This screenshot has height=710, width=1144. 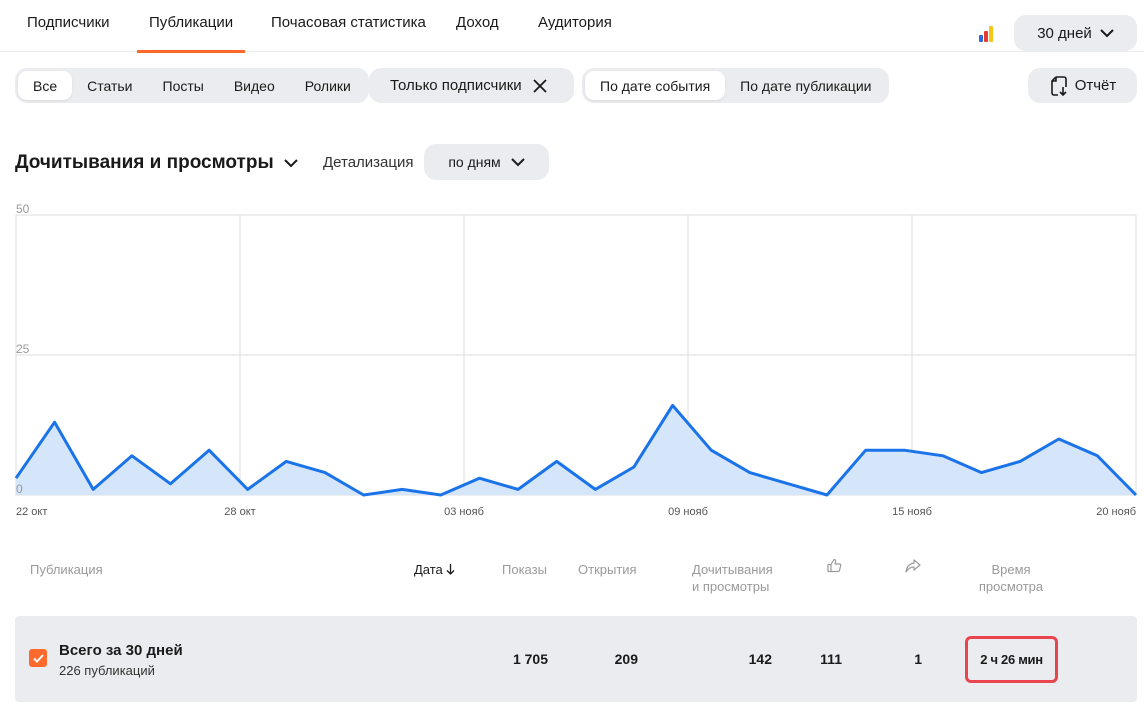 What do you see at coordinates (19, 489) in the screenshot?
I see `y-tick-label: 0` at bounding box center [19, 489].